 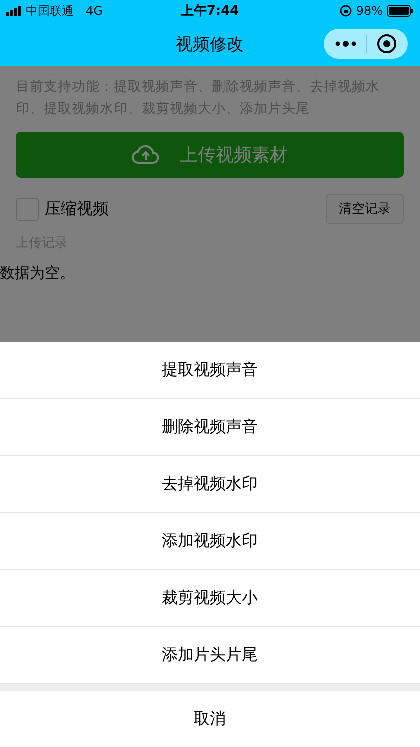 I want to click on clear-records-button: 清空记录, so click(x=365, y=209).